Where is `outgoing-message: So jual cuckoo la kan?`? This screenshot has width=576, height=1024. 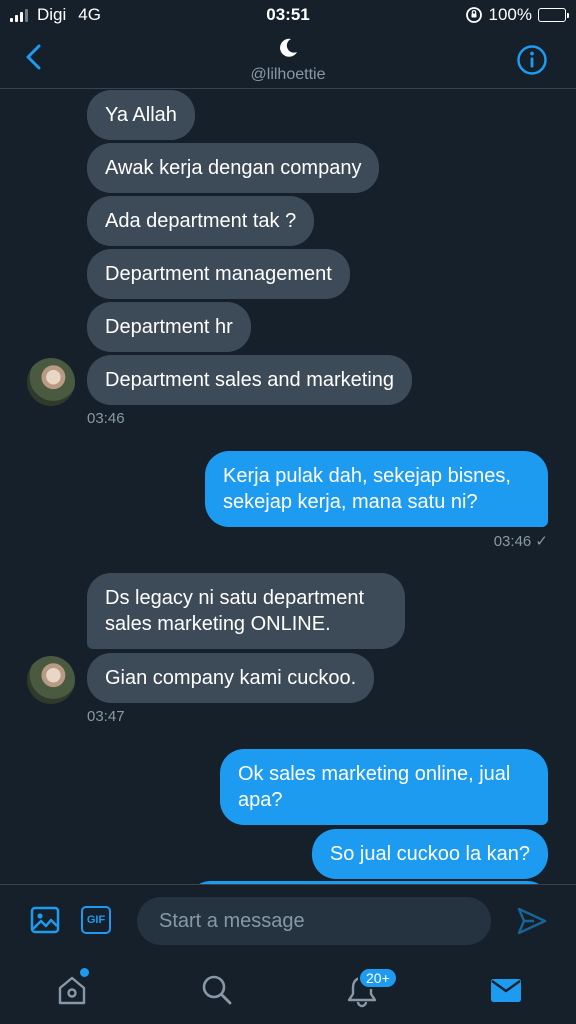
outgoing-message: So jual cuckoo la kan? is located at coordinates (429, 854).